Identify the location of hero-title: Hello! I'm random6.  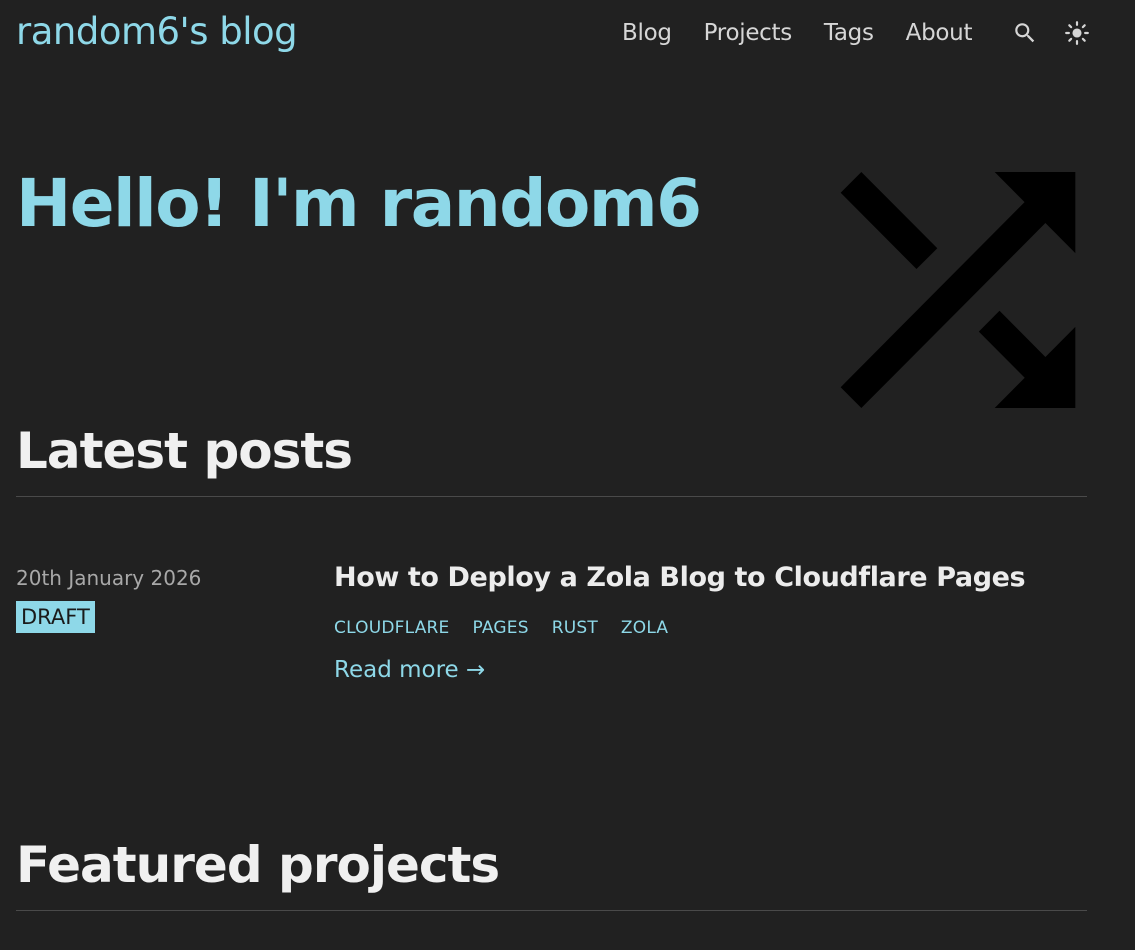
(359, 203).